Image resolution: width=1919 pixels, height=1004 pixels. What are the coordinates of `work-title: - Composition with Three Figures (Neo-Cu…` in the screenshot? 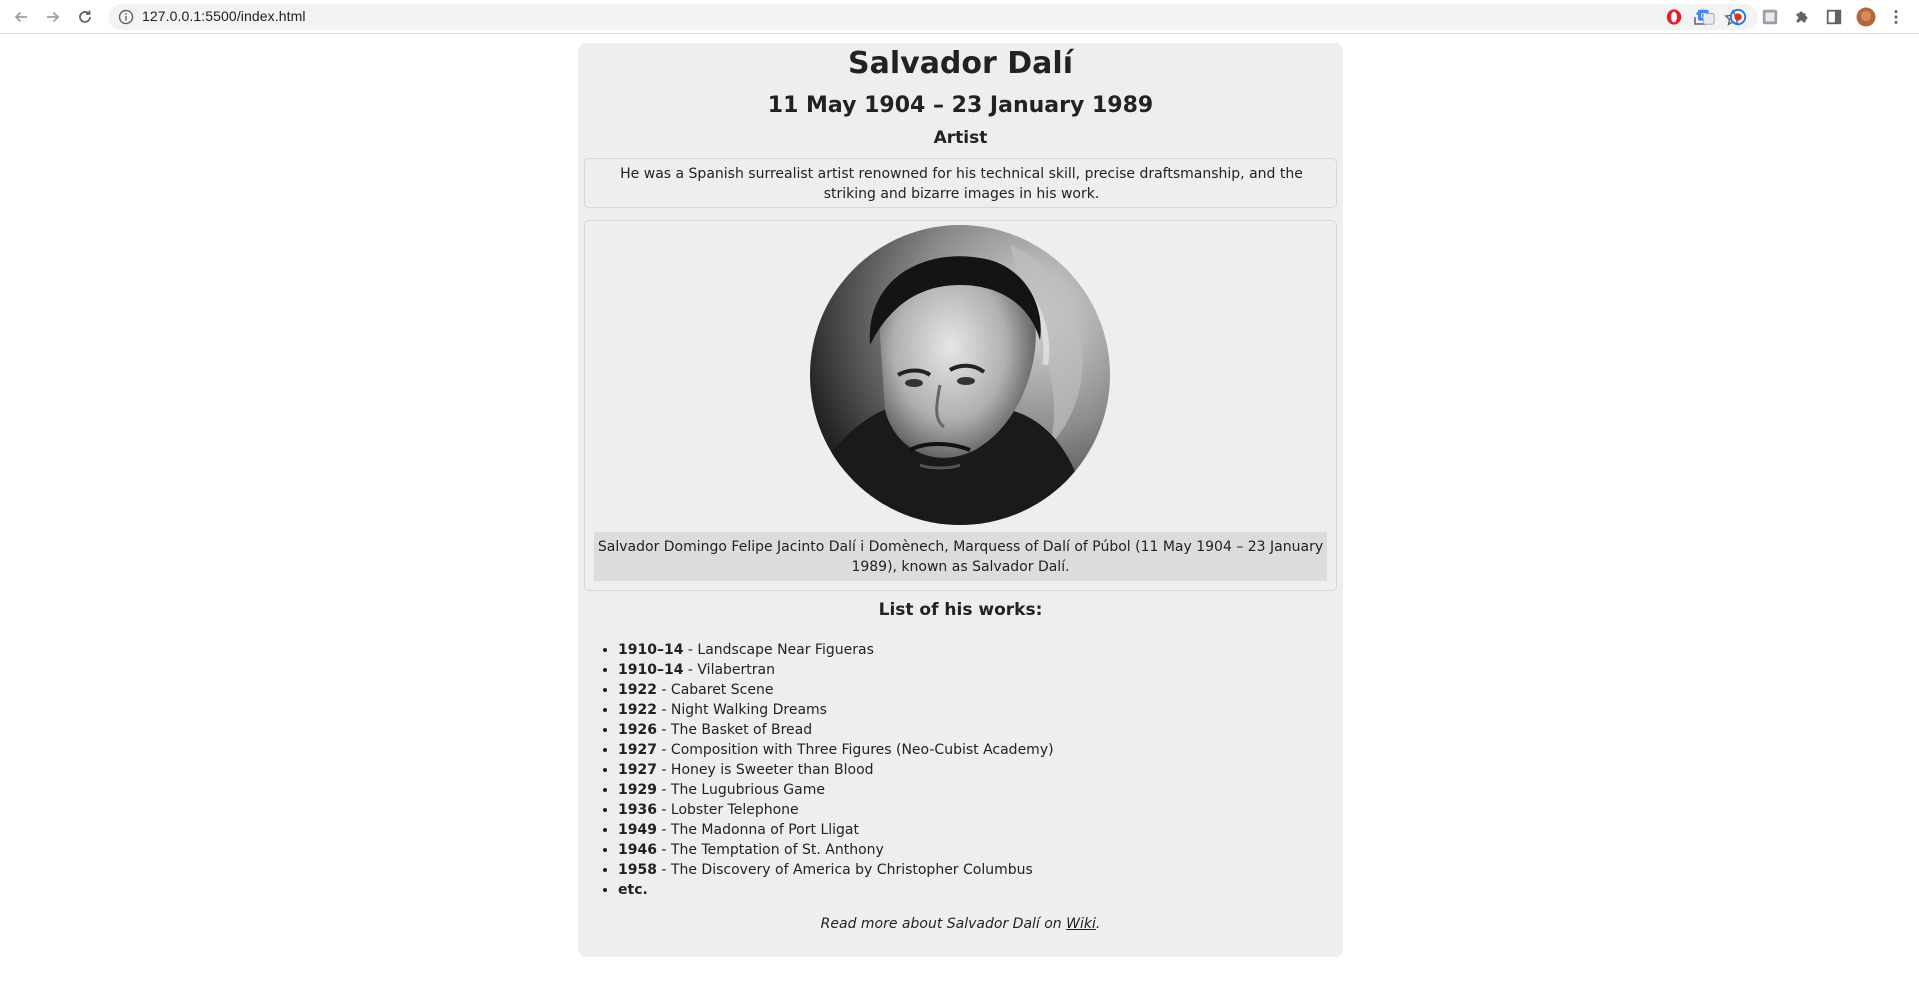 It's located at (855, 750).